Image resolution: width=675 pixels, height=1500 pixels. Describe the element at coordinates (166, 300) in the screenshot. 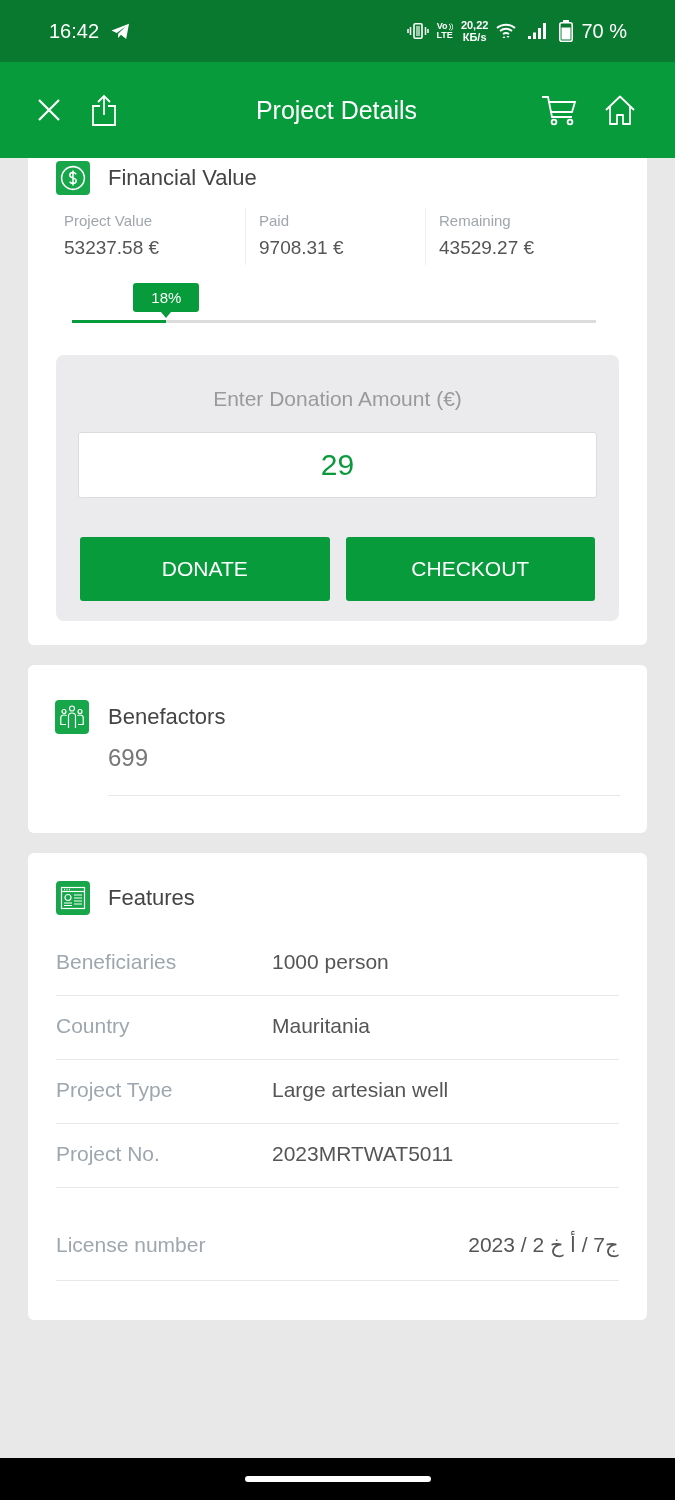

I see `percent-tooltip: 18%` at that location.